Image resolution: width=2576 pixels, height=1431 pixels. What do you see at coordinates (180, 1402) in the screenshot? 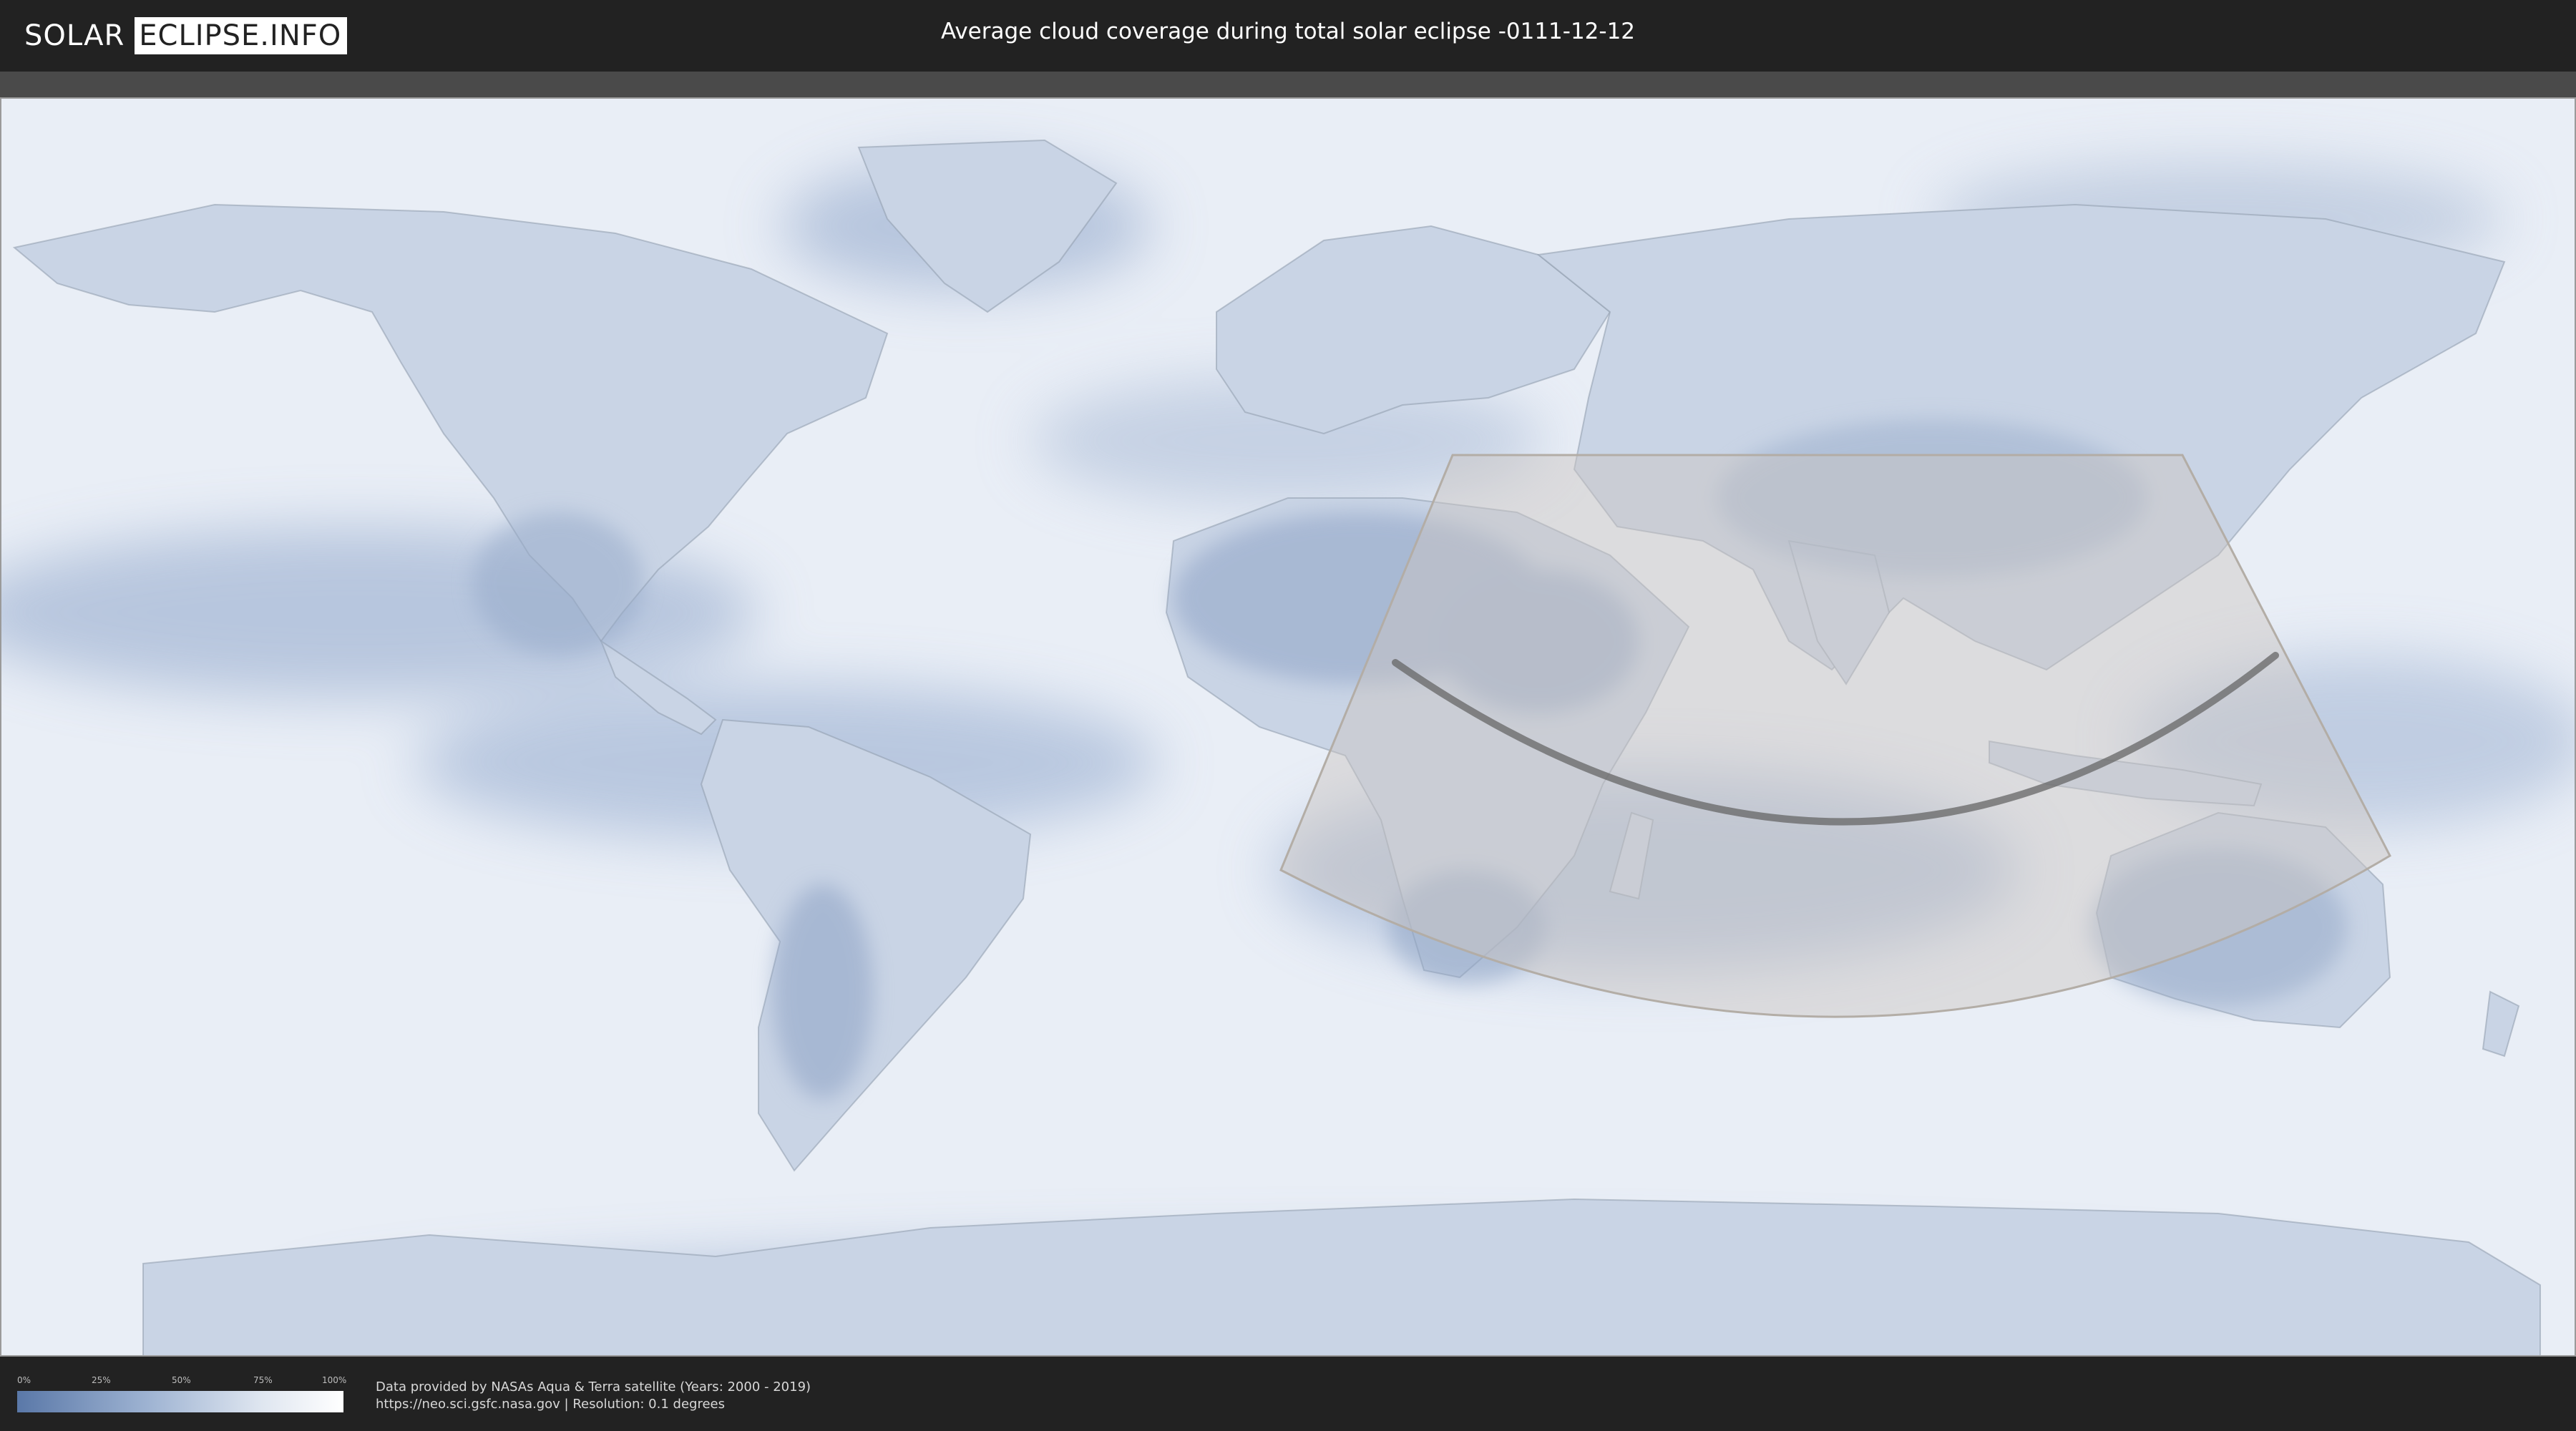
I see `legend-color-bar` at bounding box center [180, 1402].